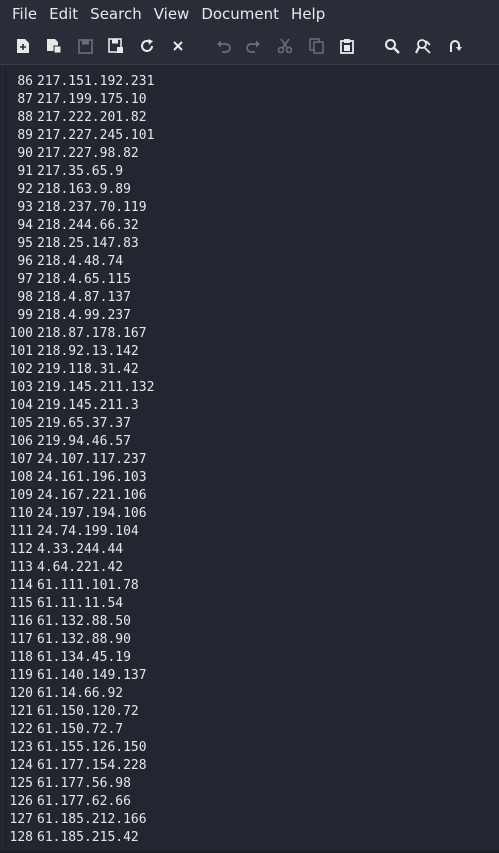 This screenshot has height=853, width=499. What do you see at coordinates (249, 478) in the screenshot?
I see `editor-line: 108 24.161.196.103` at bounding box center [249, 478].